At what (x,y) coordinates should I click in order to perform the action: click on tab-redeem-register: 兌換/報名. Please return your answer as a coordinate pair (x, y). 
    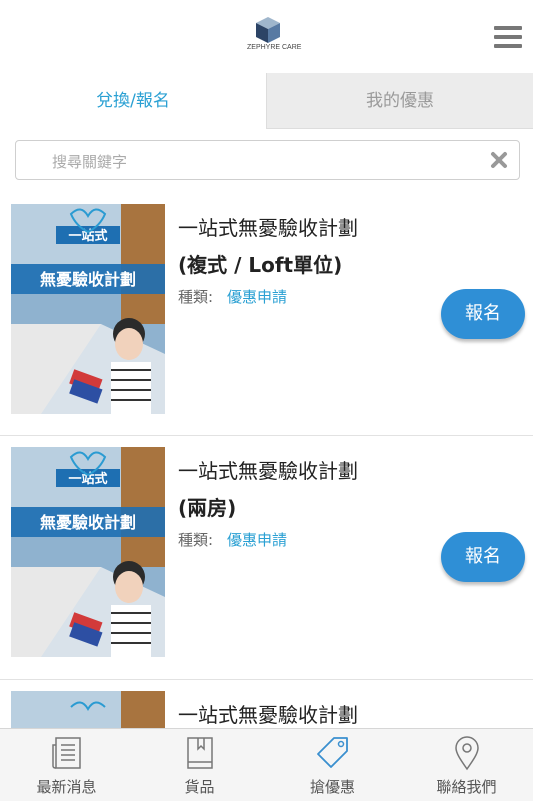
    Looking at the image, I should click on (133, 101).